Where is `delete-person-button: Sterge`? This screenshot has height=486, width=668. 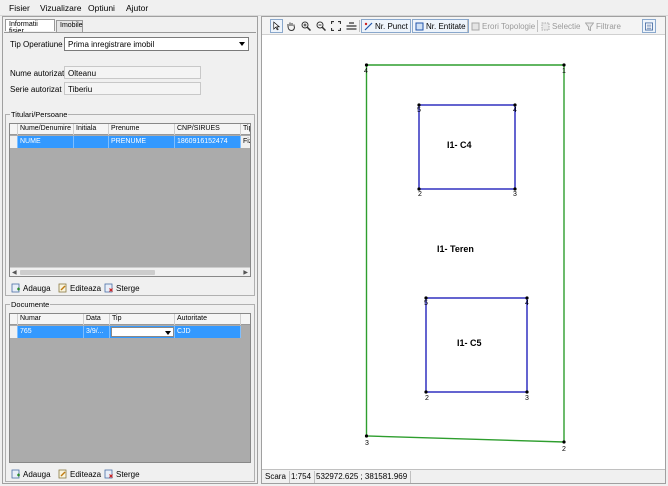
delete-person-button: Sterge is located at coordinates (122, 288).